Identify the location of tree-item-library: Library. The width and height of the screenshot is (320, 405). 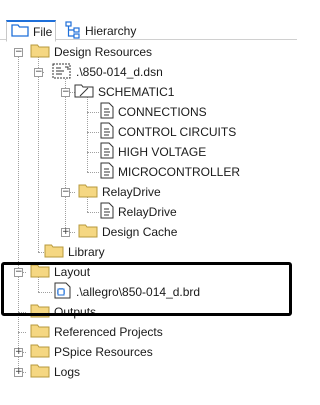
(74, 252).